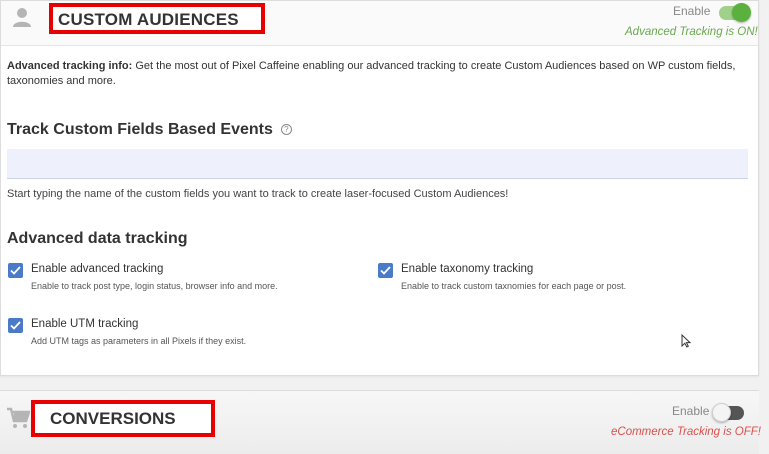  I want to click on utm-tracking-checkbox, so click(15, 325).